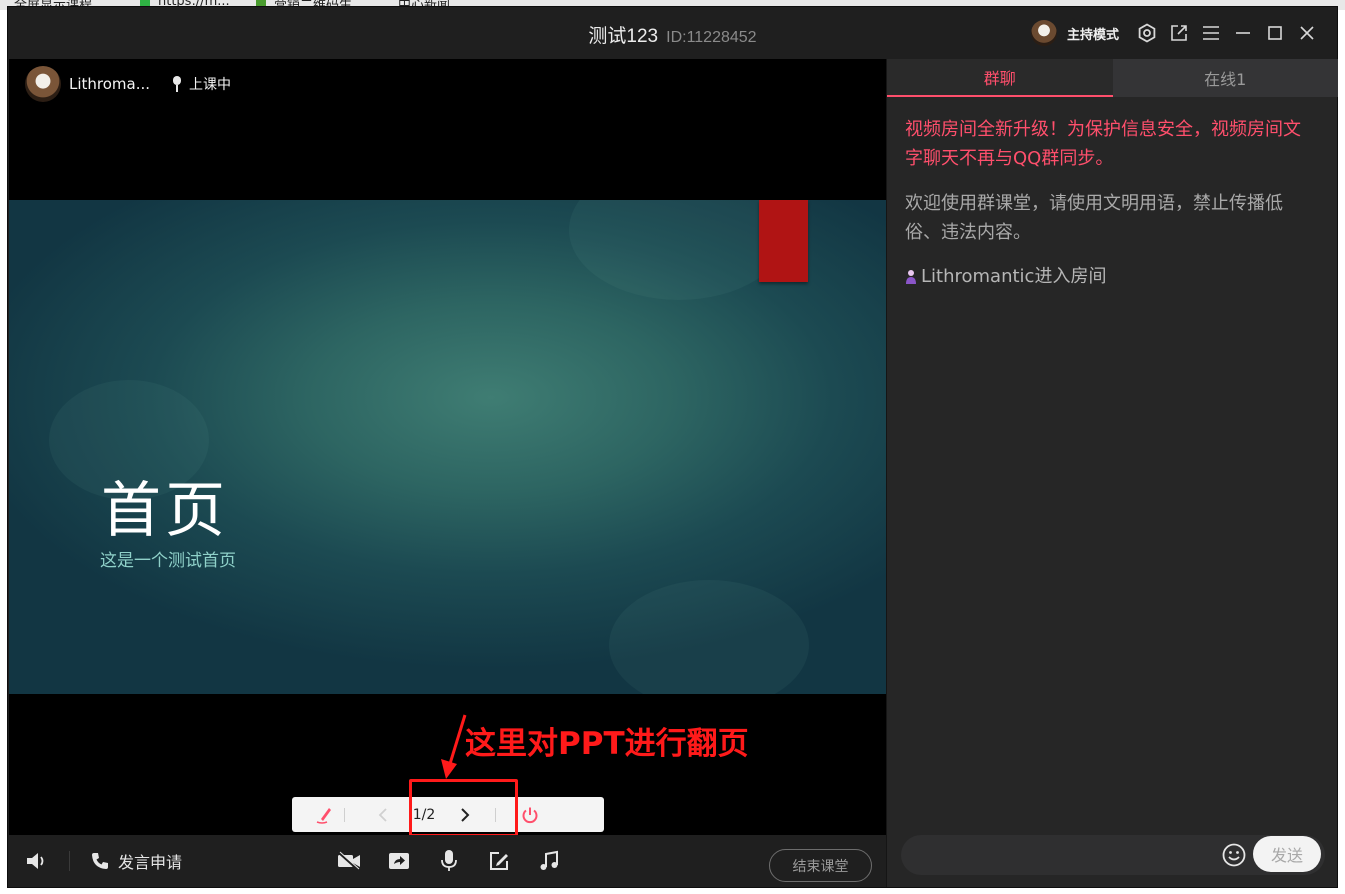 The height and width of the screenshot is (894, 1345). I want to click on menu-icon, so click(1211, 33).